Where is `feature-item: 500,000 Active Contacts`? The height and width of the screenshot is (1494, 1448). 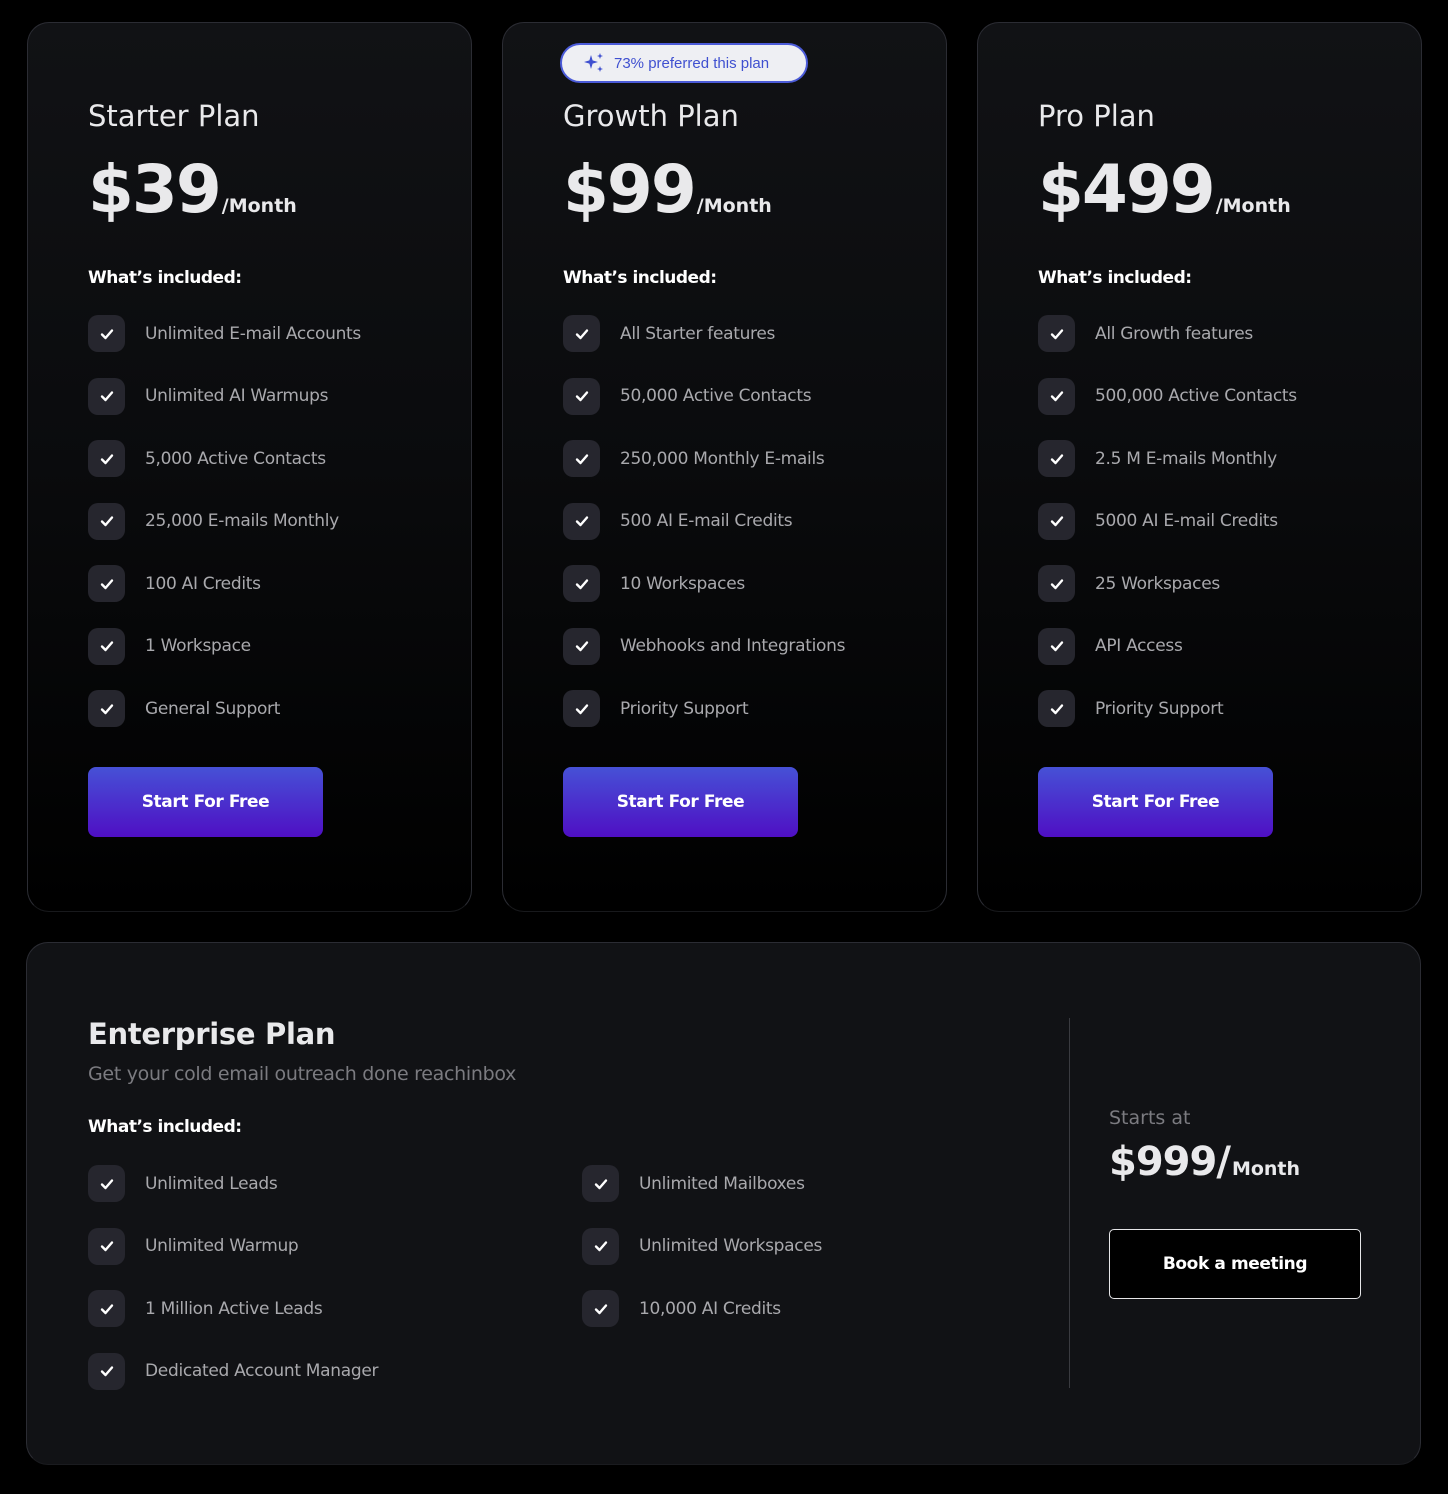
feature-item: 500,000 Active Contacts is located at coordinates (1167, 396).